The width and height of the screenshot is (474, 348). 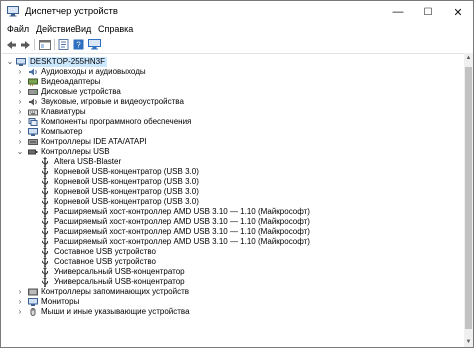 I want to click on monitor-icon, so click(x=33, y=302).